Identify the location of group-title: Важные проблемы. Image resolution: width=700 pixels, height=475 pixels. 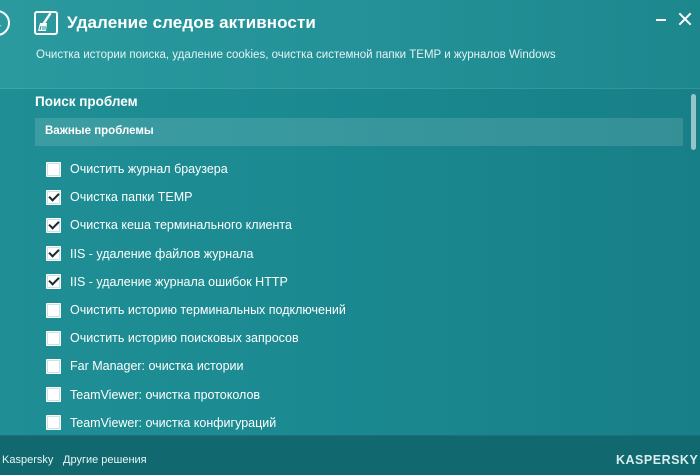
(99, 131).